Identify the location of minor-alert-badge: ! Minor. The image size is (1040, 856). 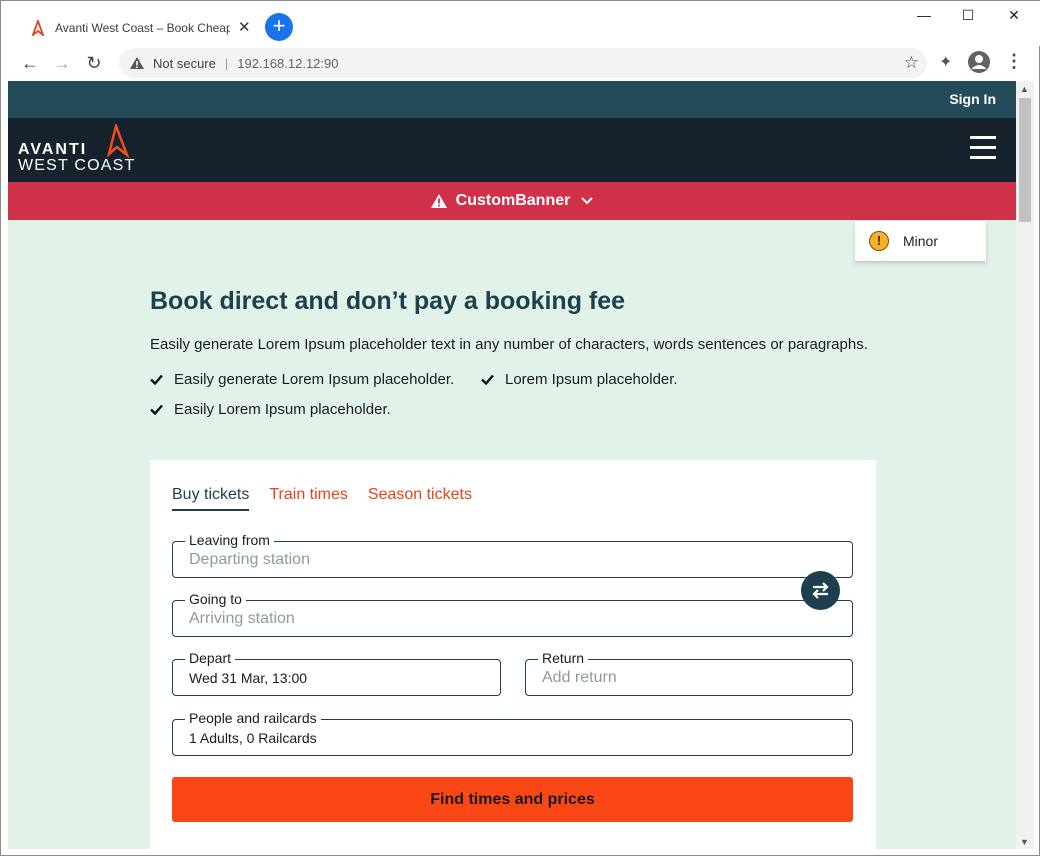
(920, 241).